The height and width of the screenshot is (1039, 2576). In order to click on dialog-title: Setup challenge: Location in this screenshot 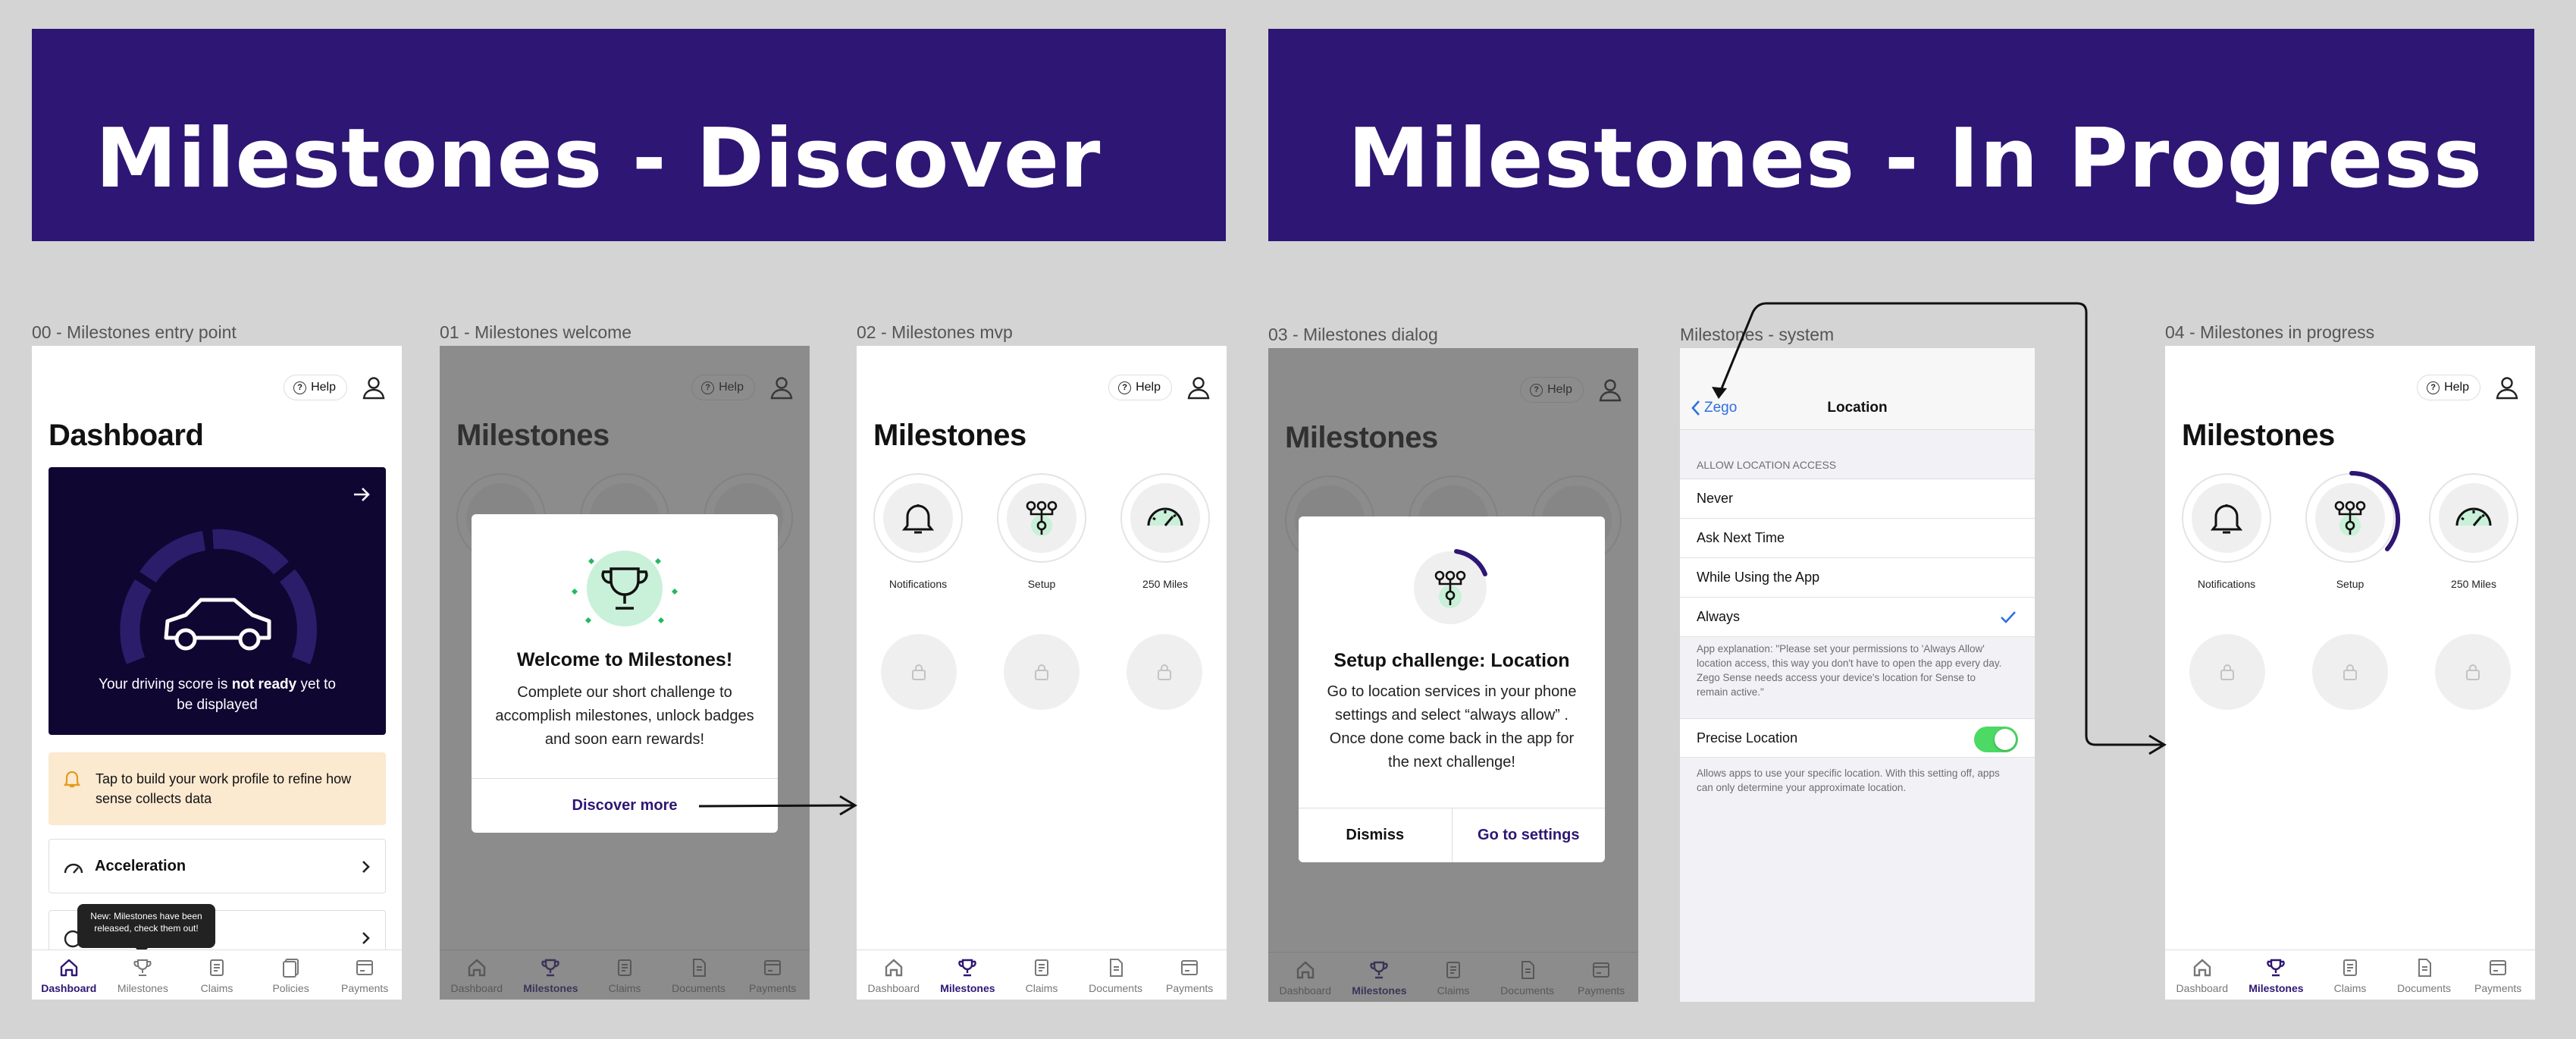, I will do `click(1451, 660)`.